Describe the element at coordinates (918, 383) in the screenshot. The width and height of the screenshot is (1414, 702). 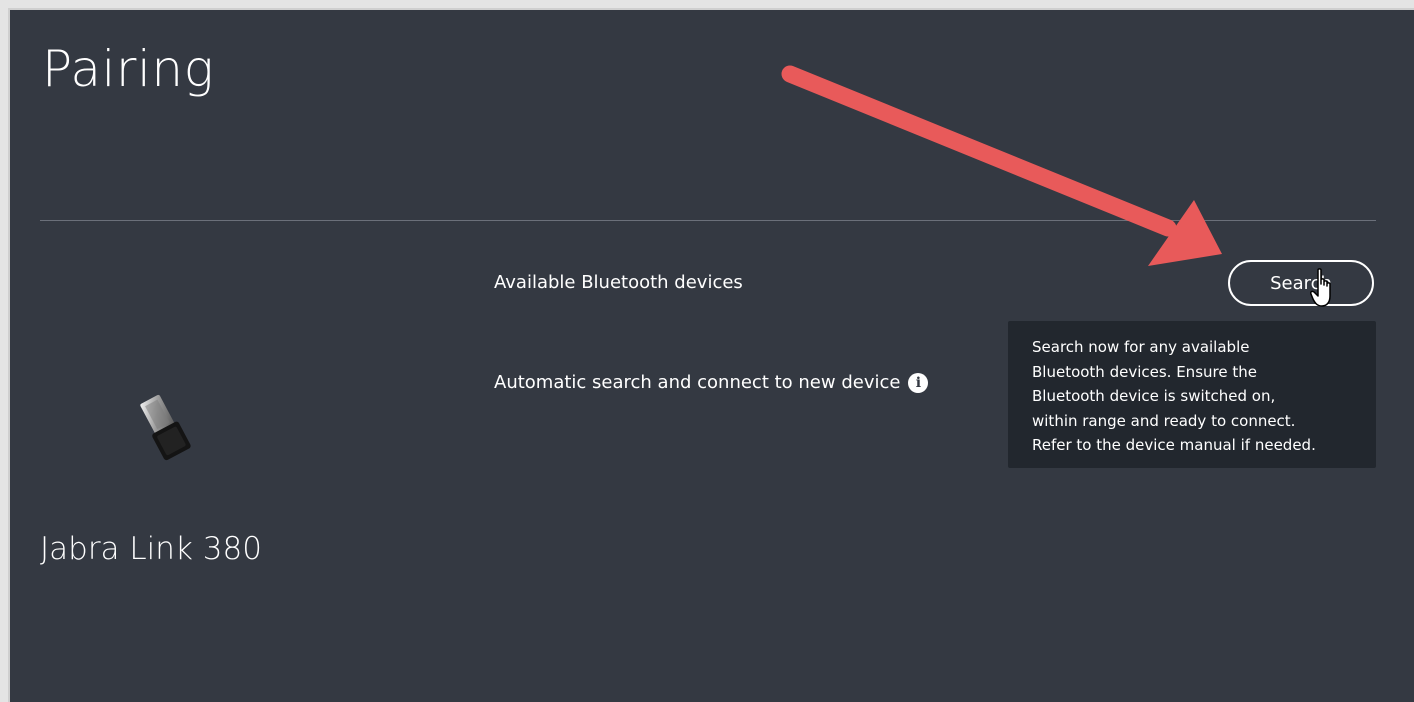
I see `info-icon: i` at that location.